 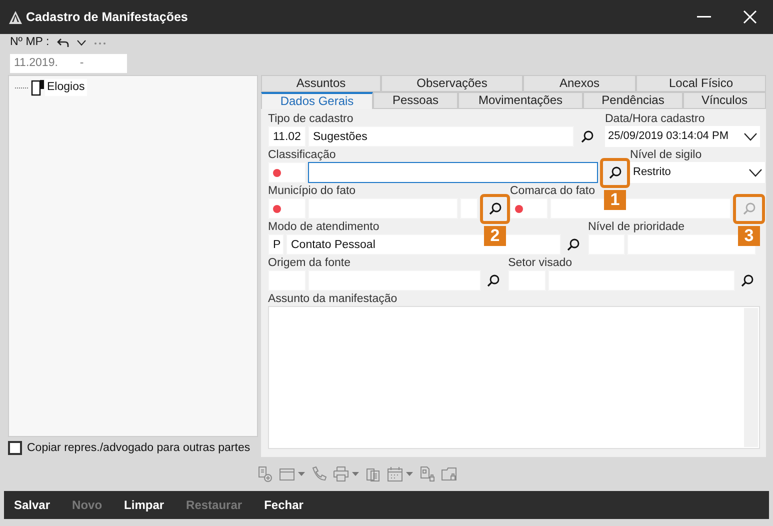 I want to click on more-icon, so click(x=100, y=43).